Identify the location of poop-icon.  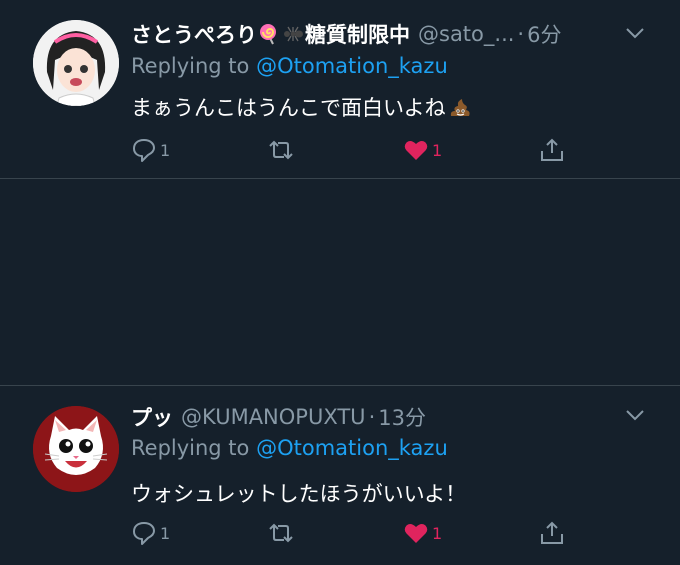
(460, 107).